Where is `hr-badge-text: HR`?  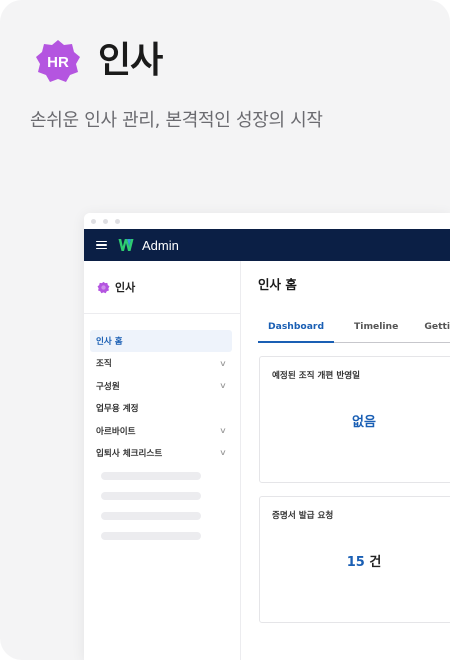 hr-badge-text: HR is located at coordinates (58, 62).